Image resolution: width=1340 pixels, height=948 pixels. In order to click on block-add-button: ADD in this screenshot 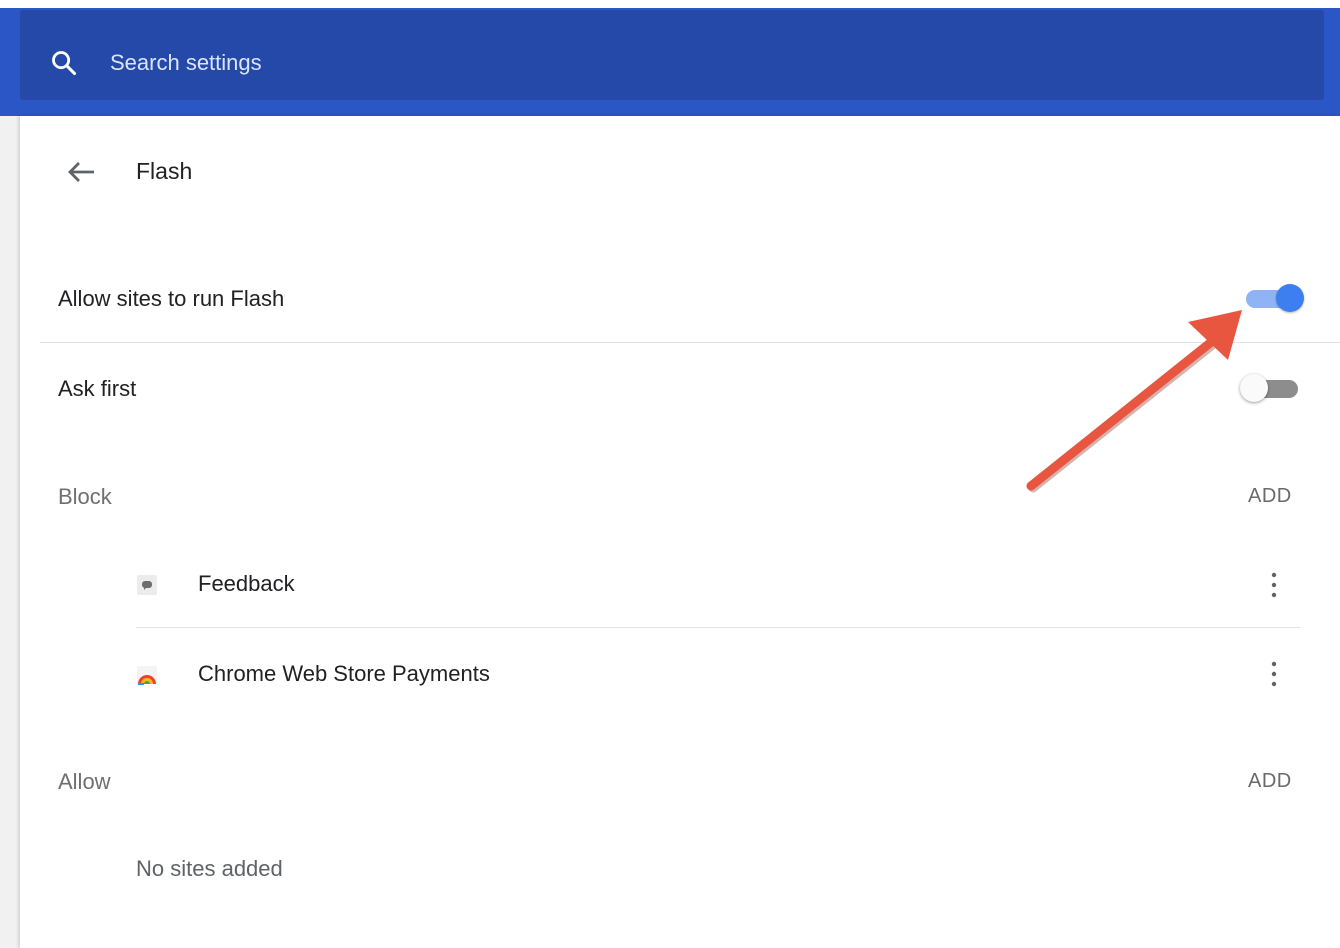, I will do `click(1270, 496)`.